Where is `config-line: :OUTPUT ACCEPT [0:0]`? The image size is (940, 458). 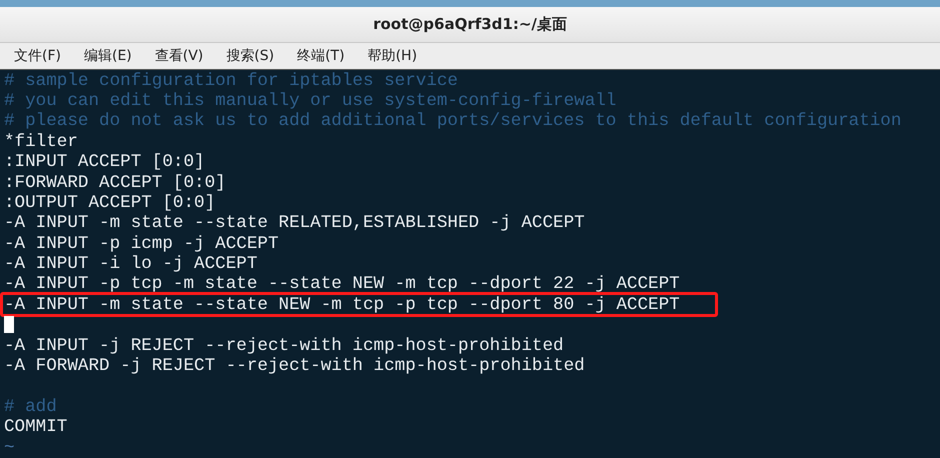
config-line: :OUTPUT ACCEPT [0:0] is located at coordinates (110, 202).